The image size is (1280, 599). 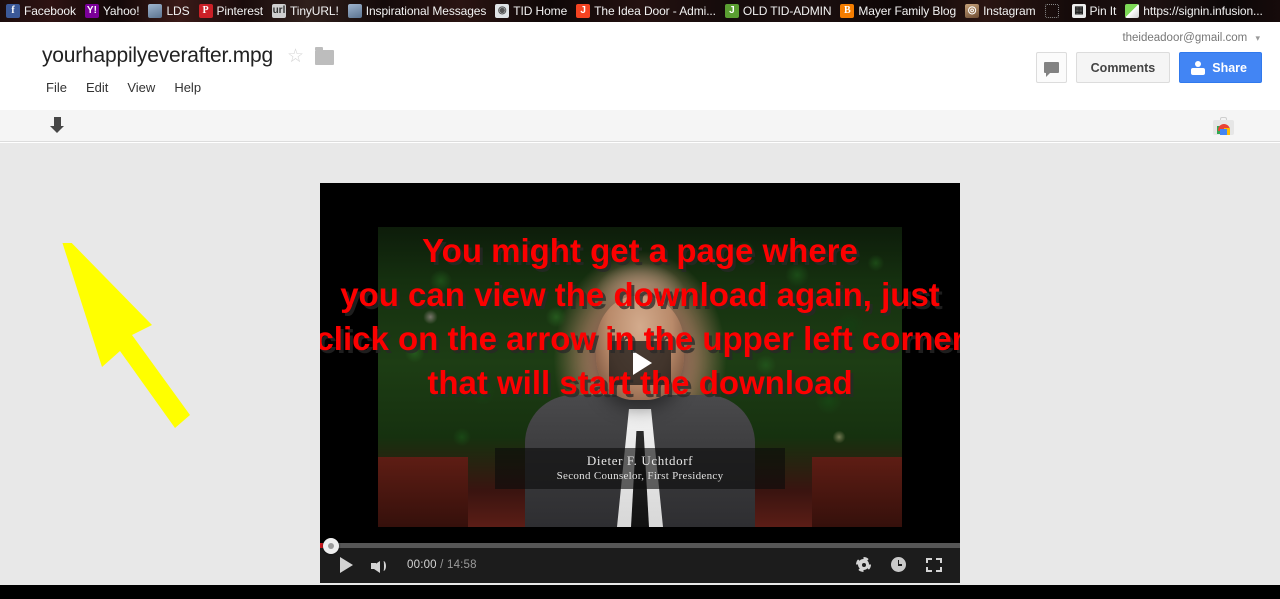 I want to click on bookmark-tinyurl: url TinyURL!, so click(x=307, y=11).